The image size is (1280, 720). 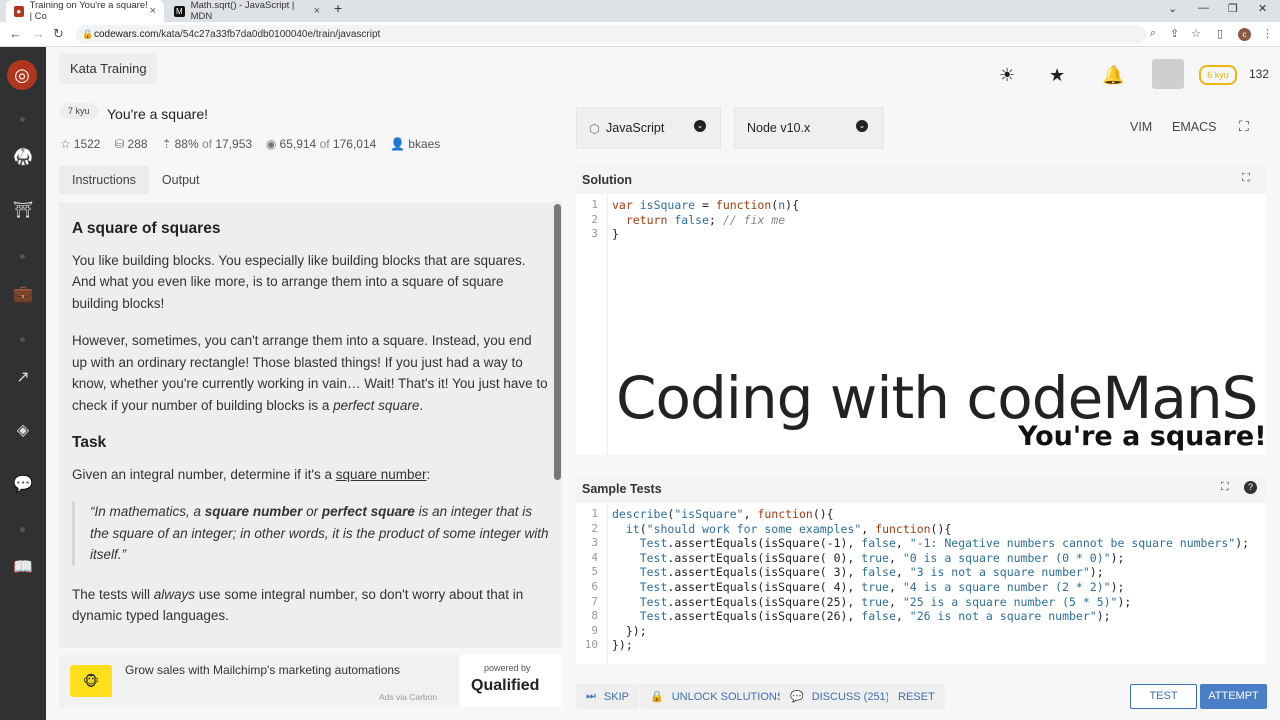 I want to click on sidepanel-icon: ▯, so click(x=1220, y=33).